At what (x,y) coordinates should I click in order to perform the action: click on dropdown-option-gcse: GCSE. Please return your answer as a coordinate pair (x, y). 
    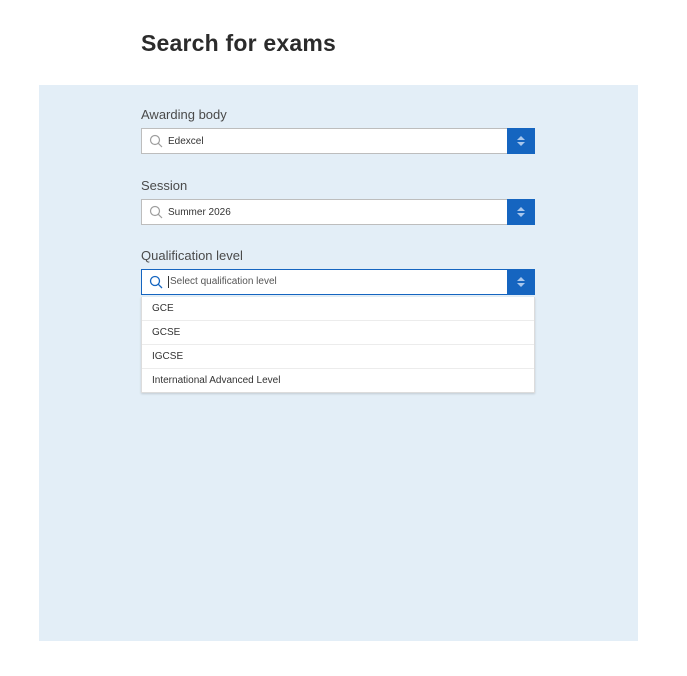
    Looking at the image, I should click on (338, 333).